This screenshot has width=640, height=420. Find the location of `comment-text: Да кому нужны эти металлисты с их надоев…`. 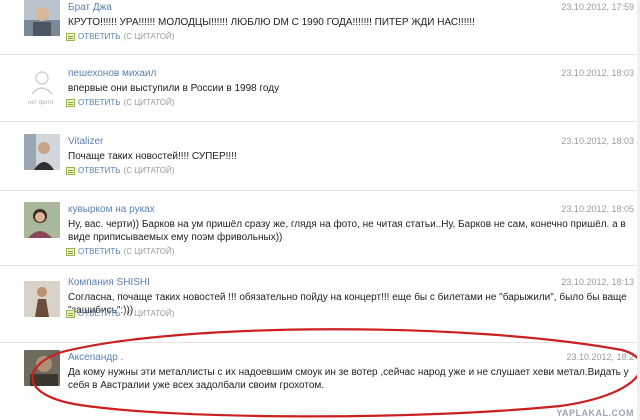

comment-text: Да кому нужны эти металлисты с их надоев… is located at coordinates (348, 379).